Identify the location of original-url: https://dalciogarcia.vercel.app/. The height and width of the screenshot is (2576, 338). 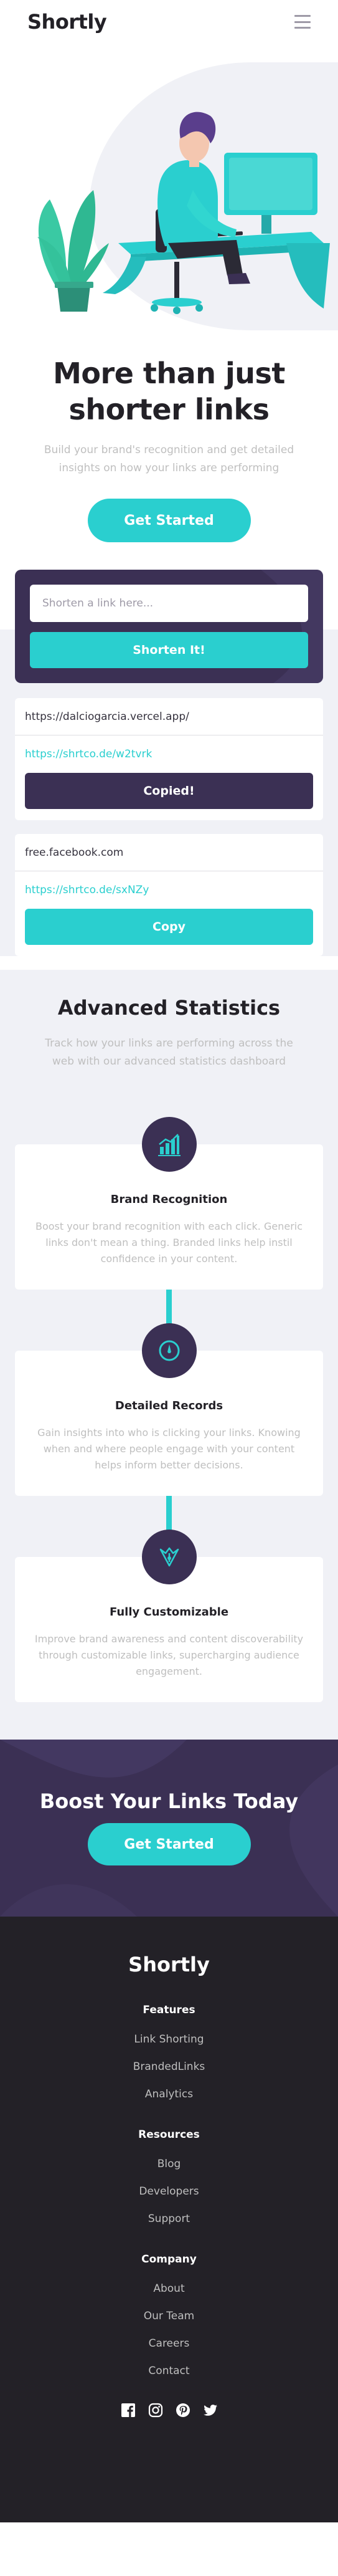
(169, 716).